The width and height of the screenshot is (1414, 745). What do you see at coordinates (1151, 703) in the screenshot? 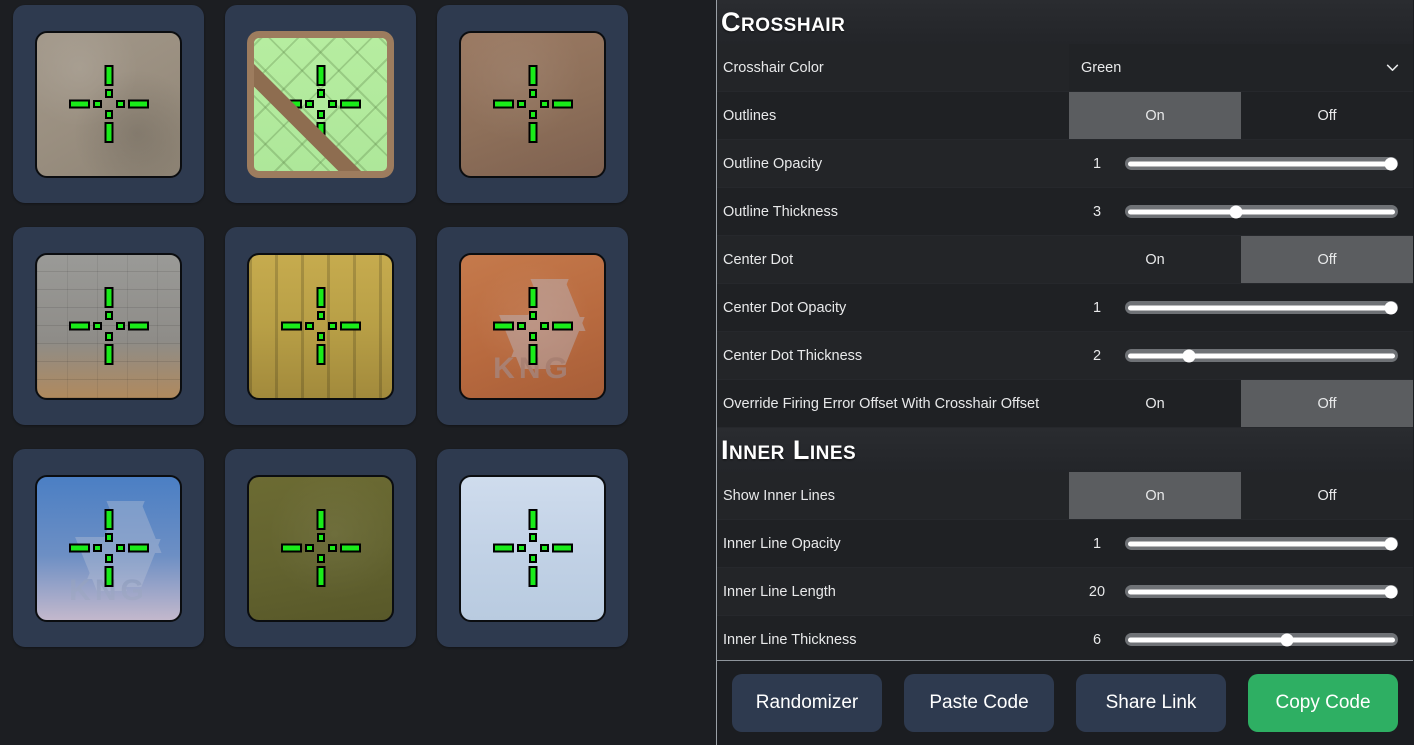
I see `share-link-button: Share Link` at bounding box center [1151, 703].